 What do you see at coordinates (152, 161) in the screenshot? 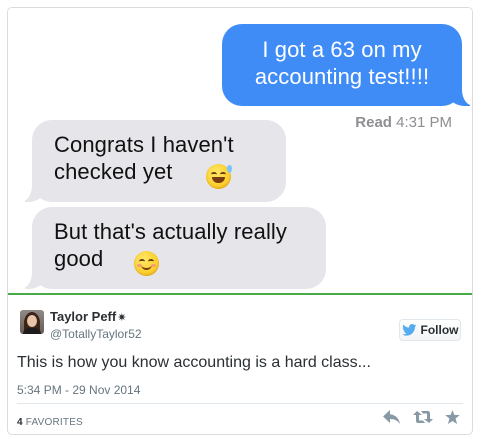
I see `received-message-bubble: Congrats I haven't checked yet` at bounding box center [152, 161].